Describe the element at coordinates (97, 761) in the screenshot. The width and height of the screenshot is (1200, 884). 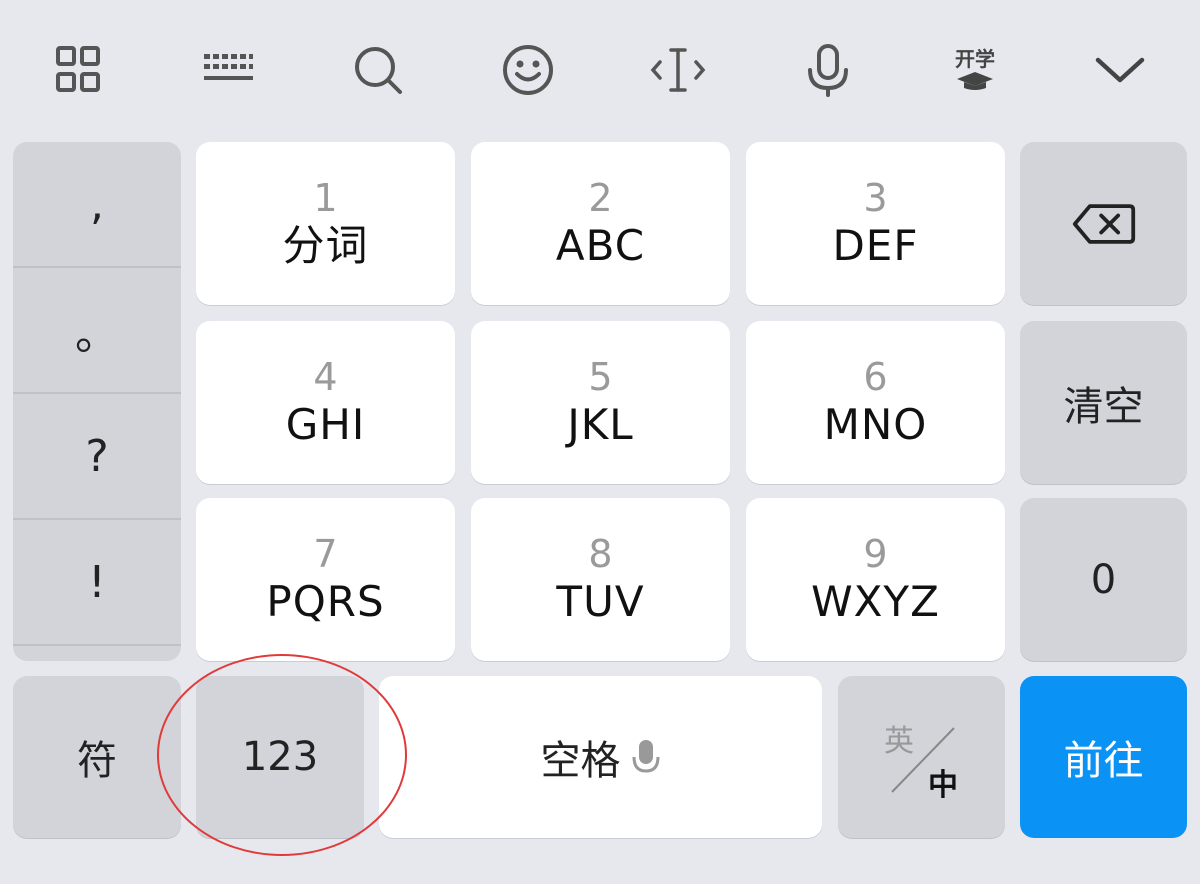
I see `symbols-label: 符` at that location.